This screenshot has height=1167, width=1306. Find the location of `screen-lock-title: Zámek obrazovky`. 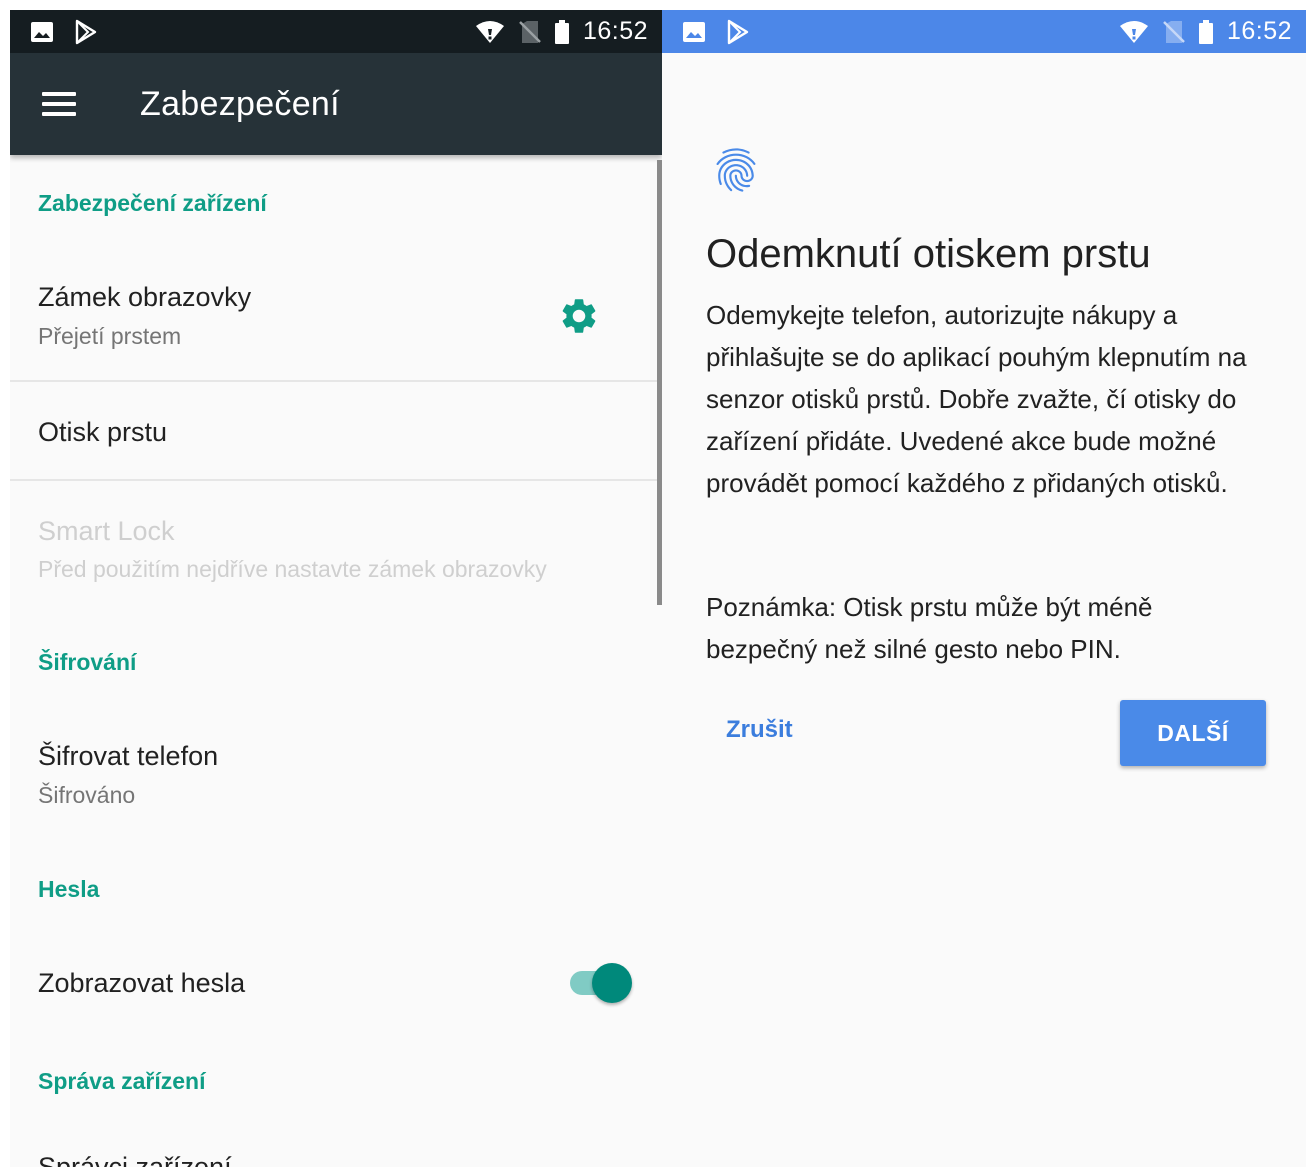

screen-lock-title: Zámek obrazovky is located at coordinates (145, 297).